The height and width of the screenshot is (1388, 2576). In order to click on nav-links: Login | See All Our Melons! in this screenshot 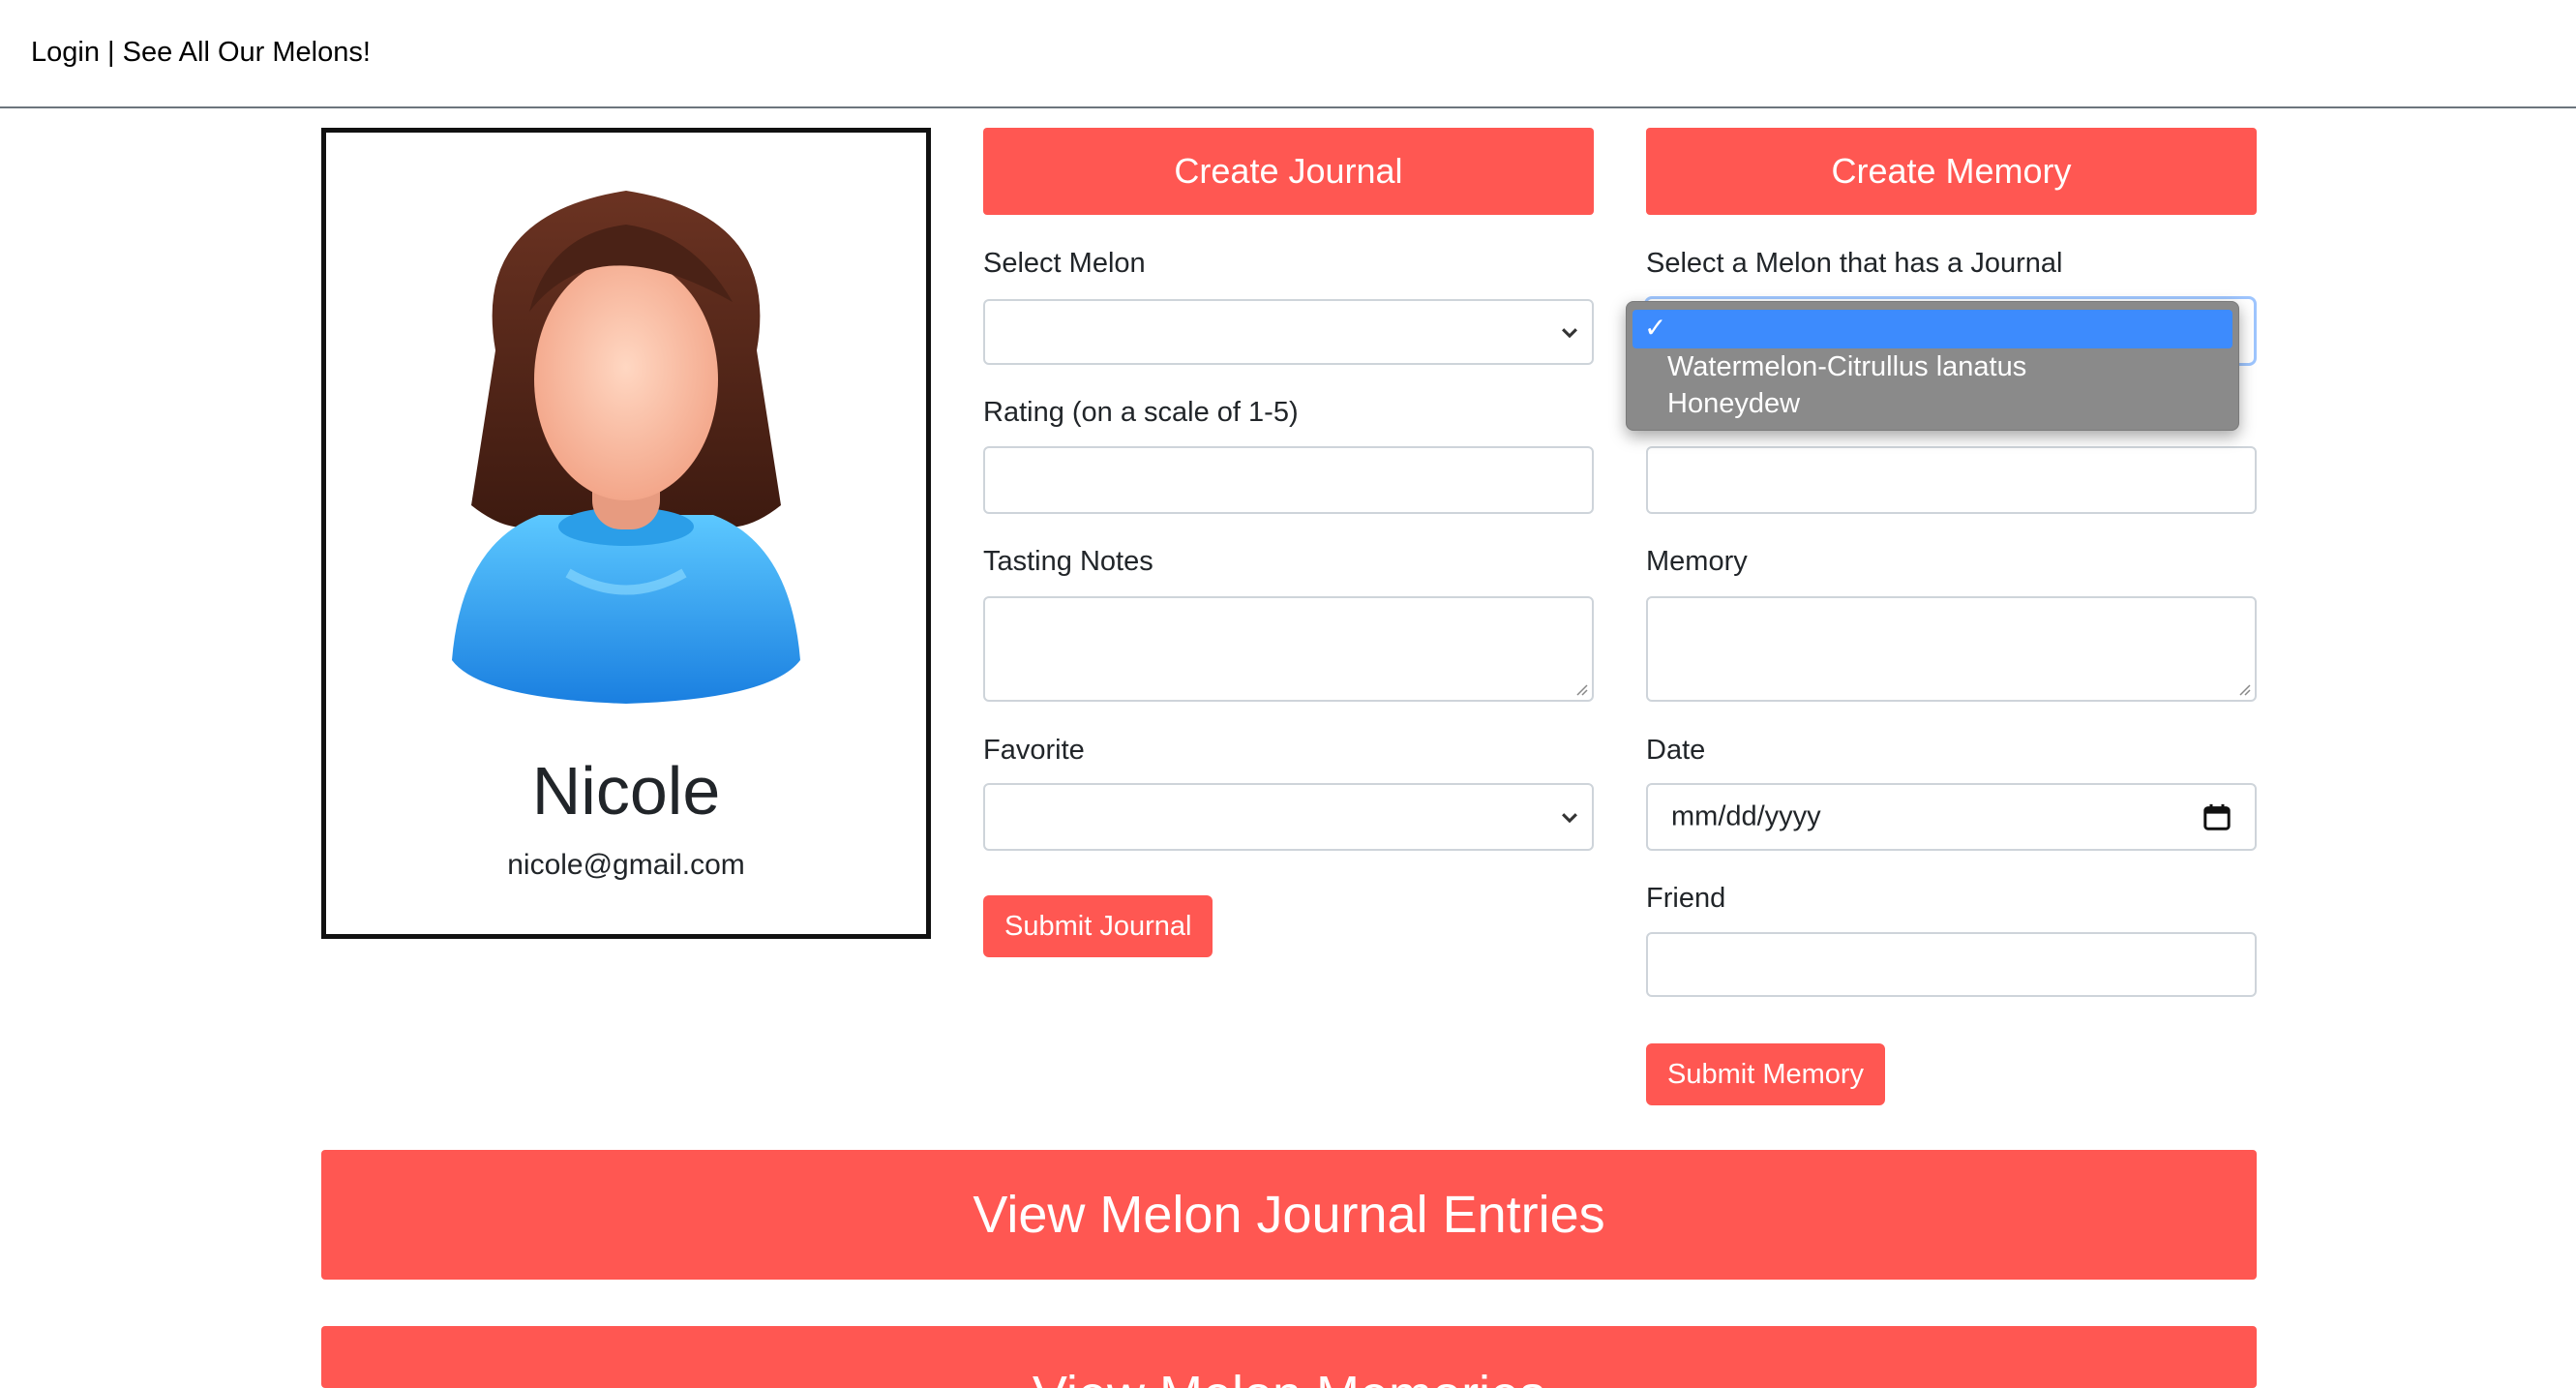, I will do `click(201, 53)`.